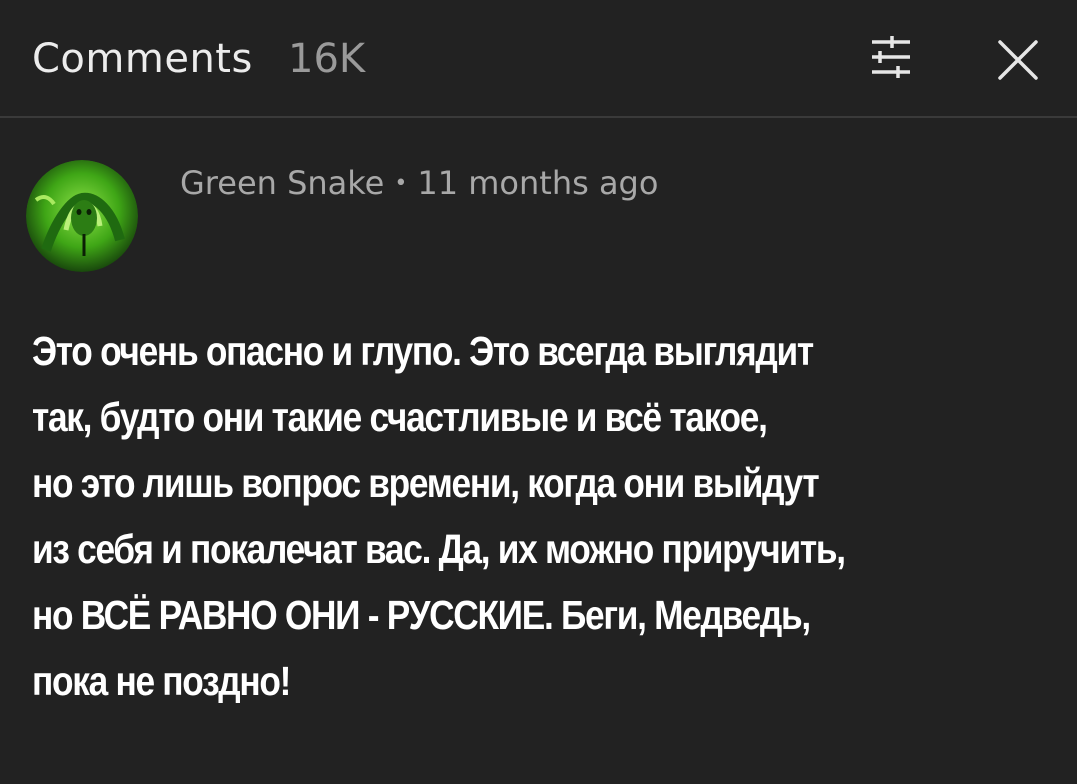 This screenshot has width=1077, height=784. What do you see at coordinates (538, 183) in the screenshot?
I see `comment-timestamp: 11 months ago` at bounding box center [538, 183].